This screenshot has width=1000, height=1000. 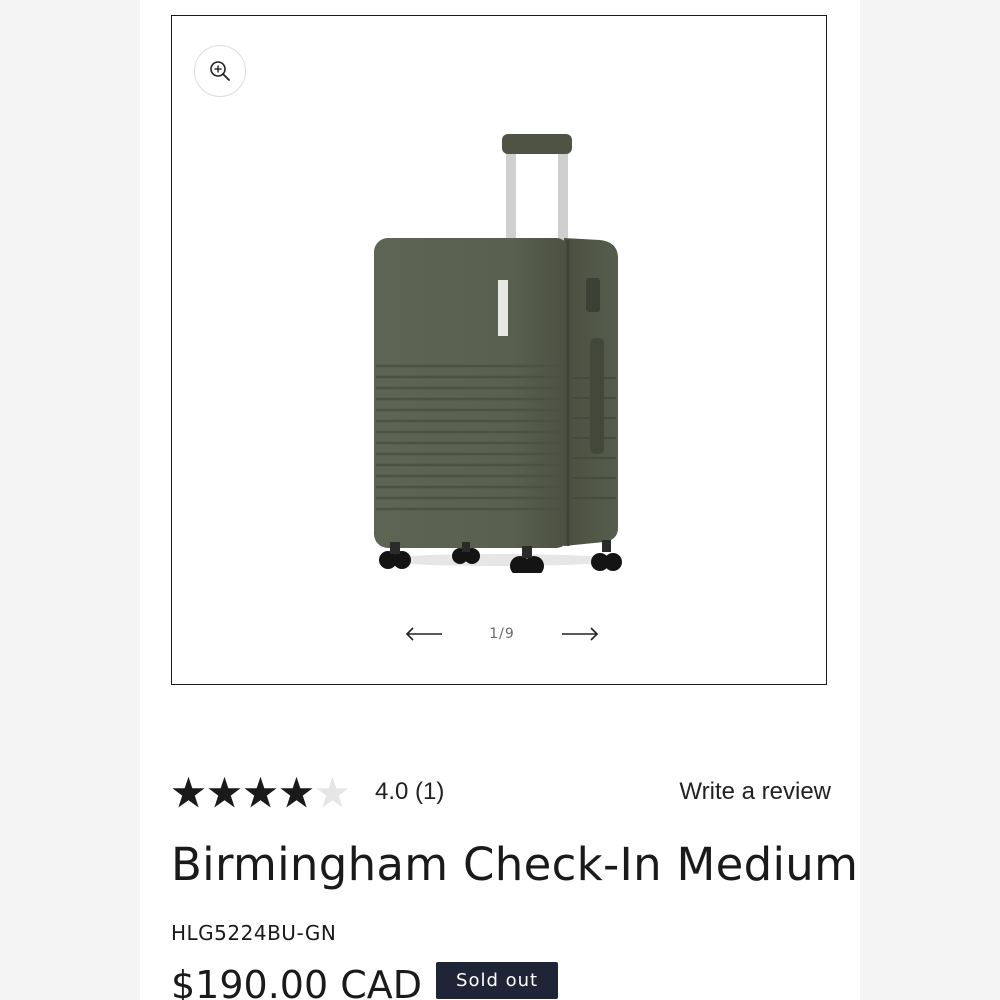 I want to click on rating-row: 4.0 (1) Write a review, so click(x=501, y=792).